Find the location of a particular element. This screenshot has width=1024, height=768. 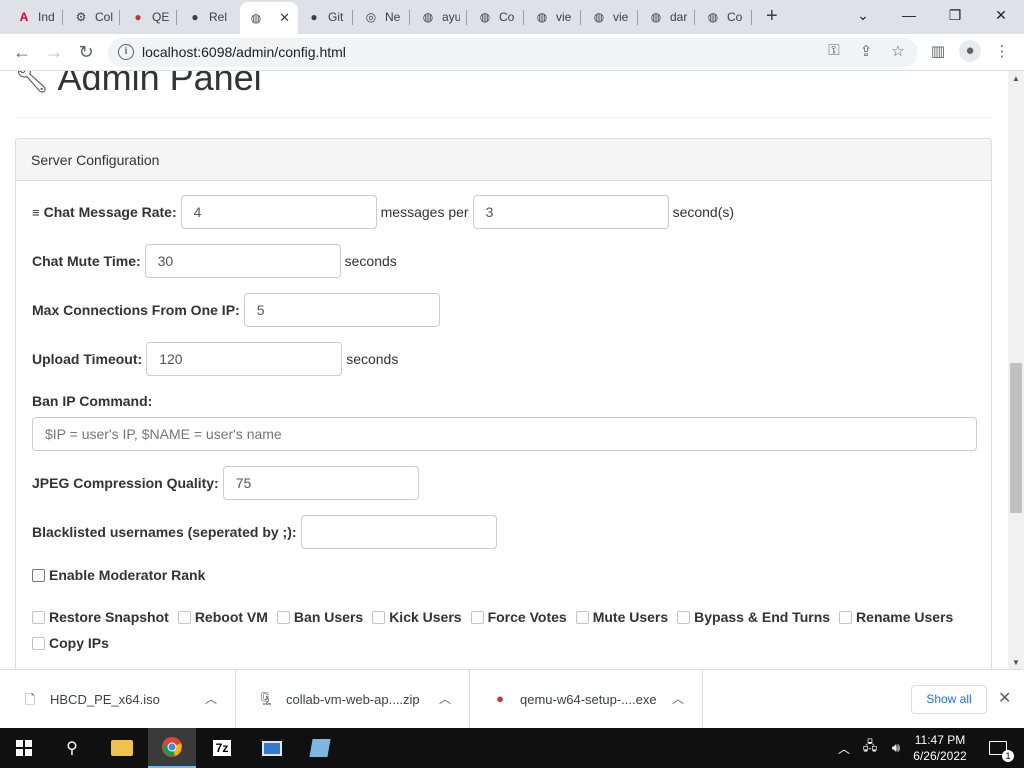

key-icon: ⚿ is located at coordinates (834, 50).